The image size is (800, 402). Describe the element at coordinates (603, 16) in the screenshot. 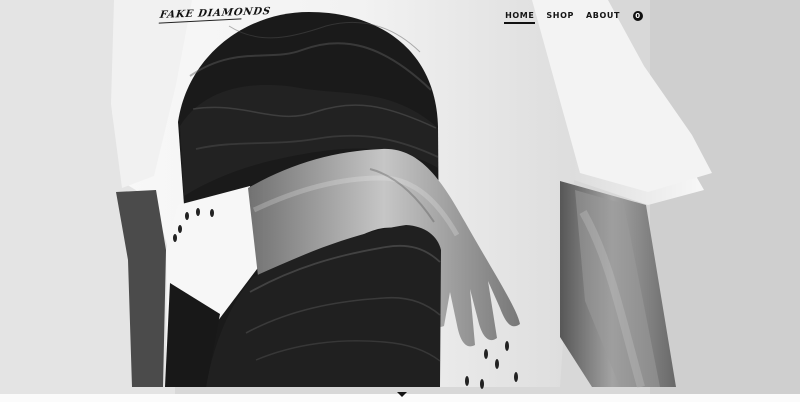

I see `nav-about-link: ABOUT` at that location.